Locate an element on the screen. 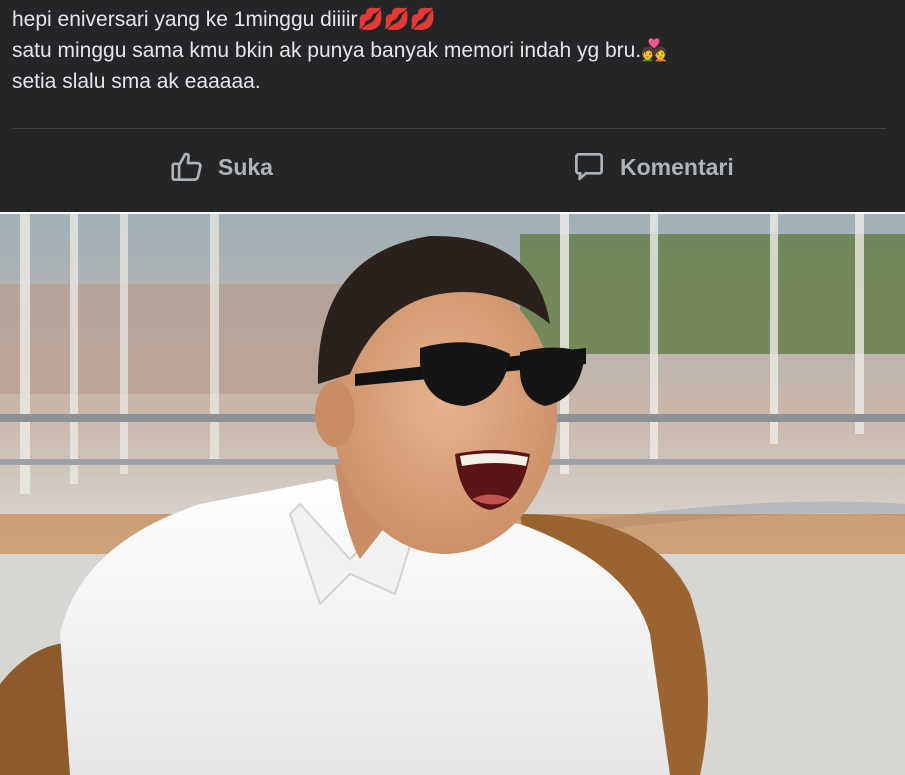 The image size is (905, 775). like-label: Suka is located at coordinates (245, 166).